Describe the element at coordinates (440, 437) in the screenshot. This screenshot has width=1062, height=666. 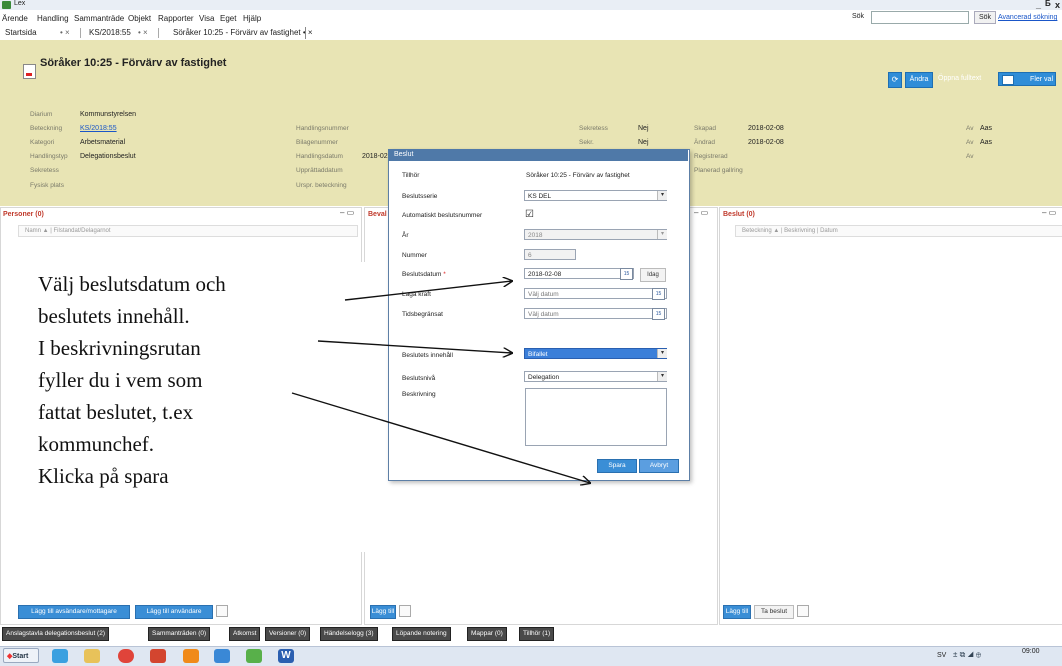
I see `arrow-to-save` at that location.